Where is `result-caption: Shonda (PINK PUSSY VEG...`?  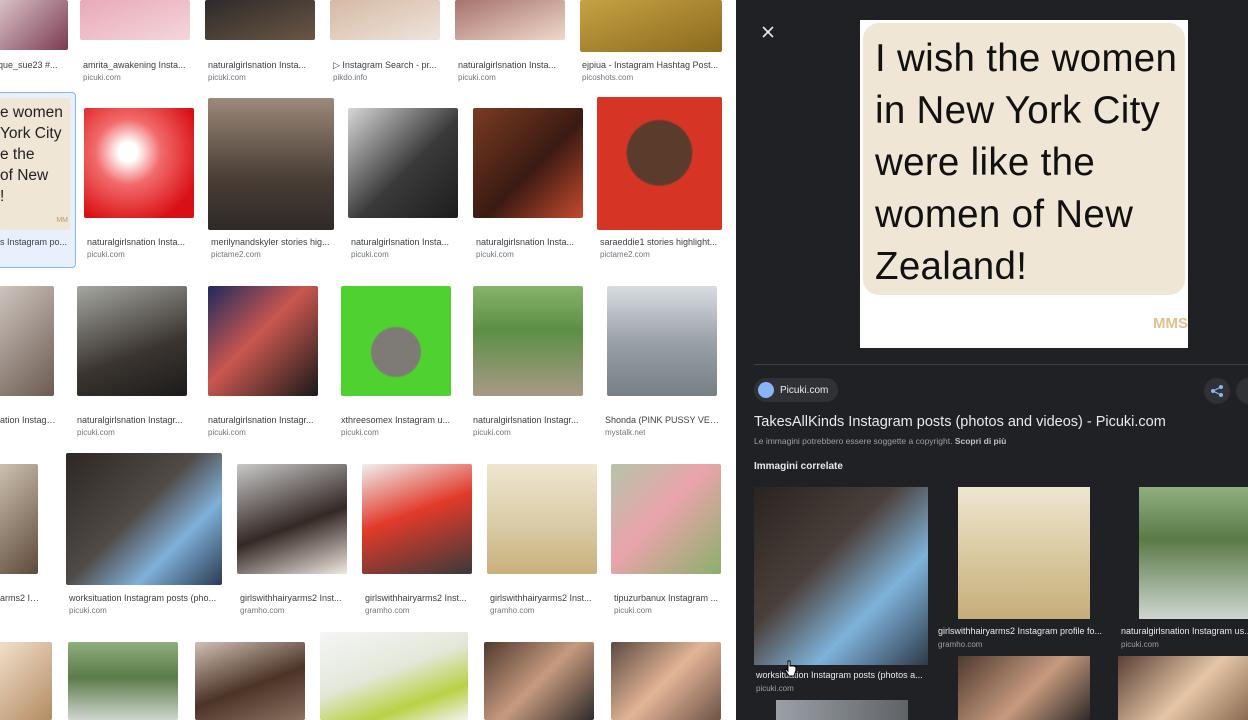
result-caption: Shonda (PINK PUSSY VEG... is located at coordinates (664, 420).